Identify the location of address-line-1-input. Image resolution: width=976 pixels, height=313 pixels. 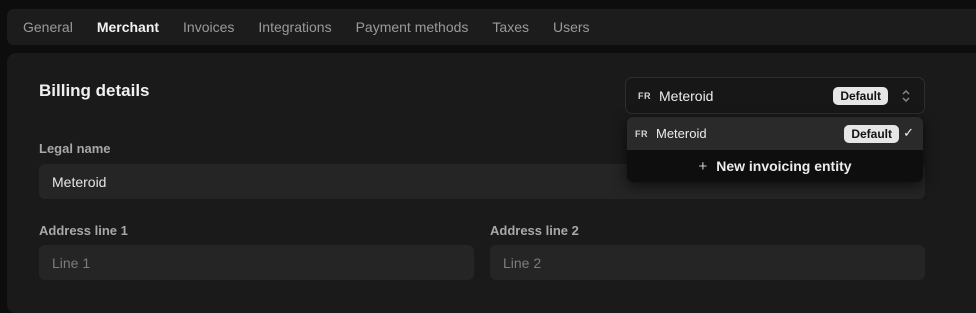
(263, 262).